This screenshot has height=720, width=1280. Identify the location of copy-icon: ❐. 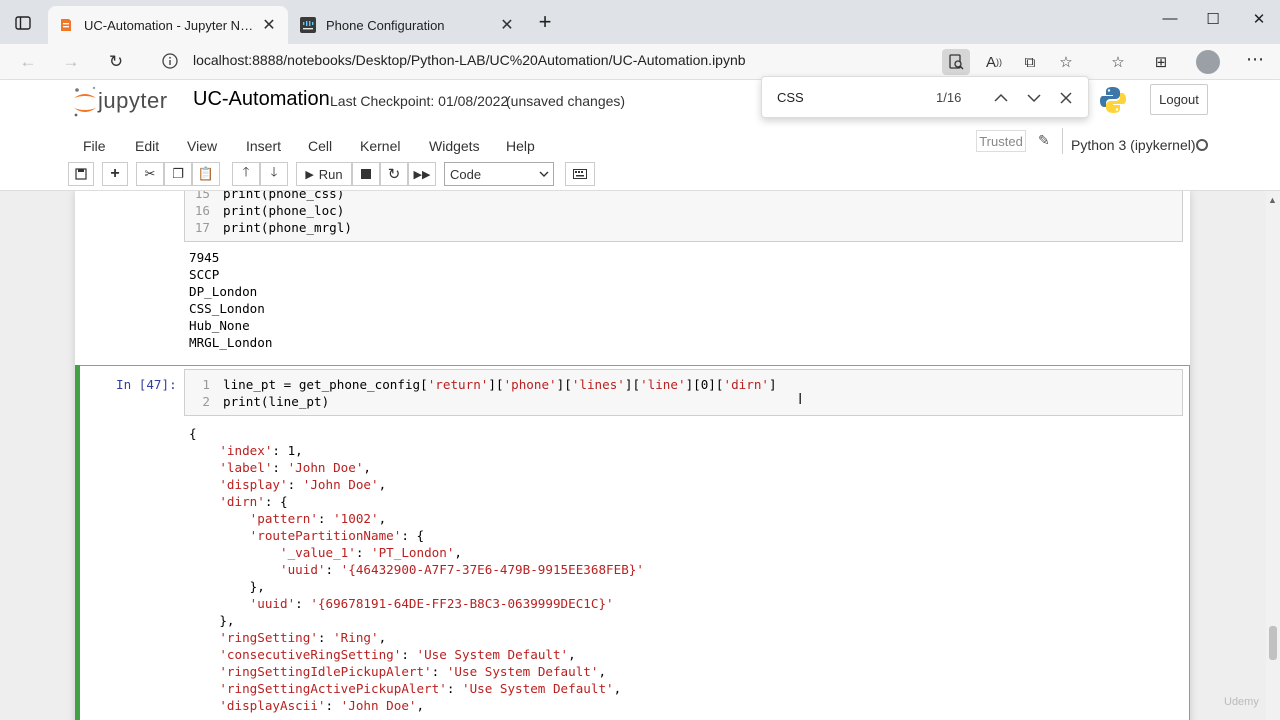
(178, 174).